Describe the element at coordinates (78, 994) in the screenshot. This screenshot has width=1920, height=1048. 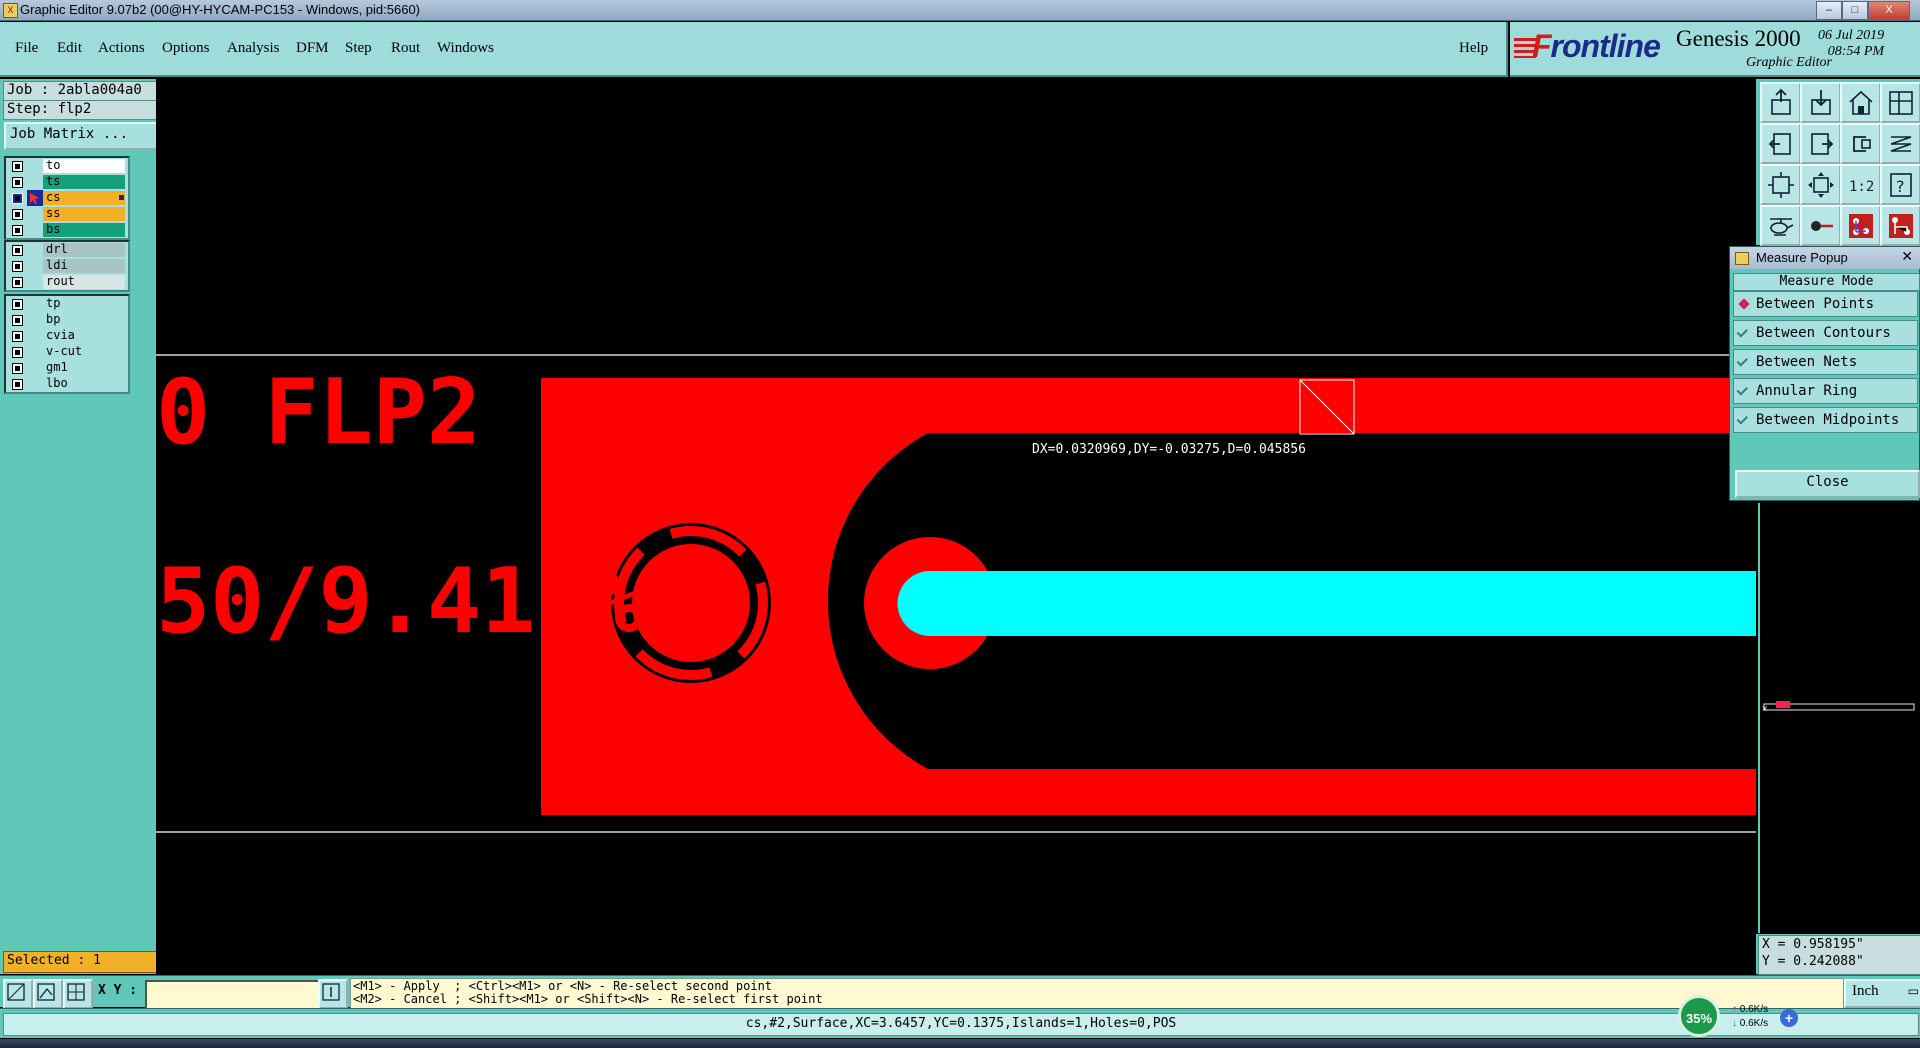
I see `grid-button` at that location.